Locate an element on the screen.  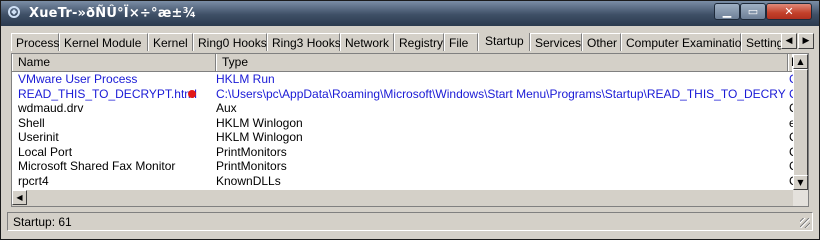
tab-kernel: Kernel is located at coordinates (170, 42).